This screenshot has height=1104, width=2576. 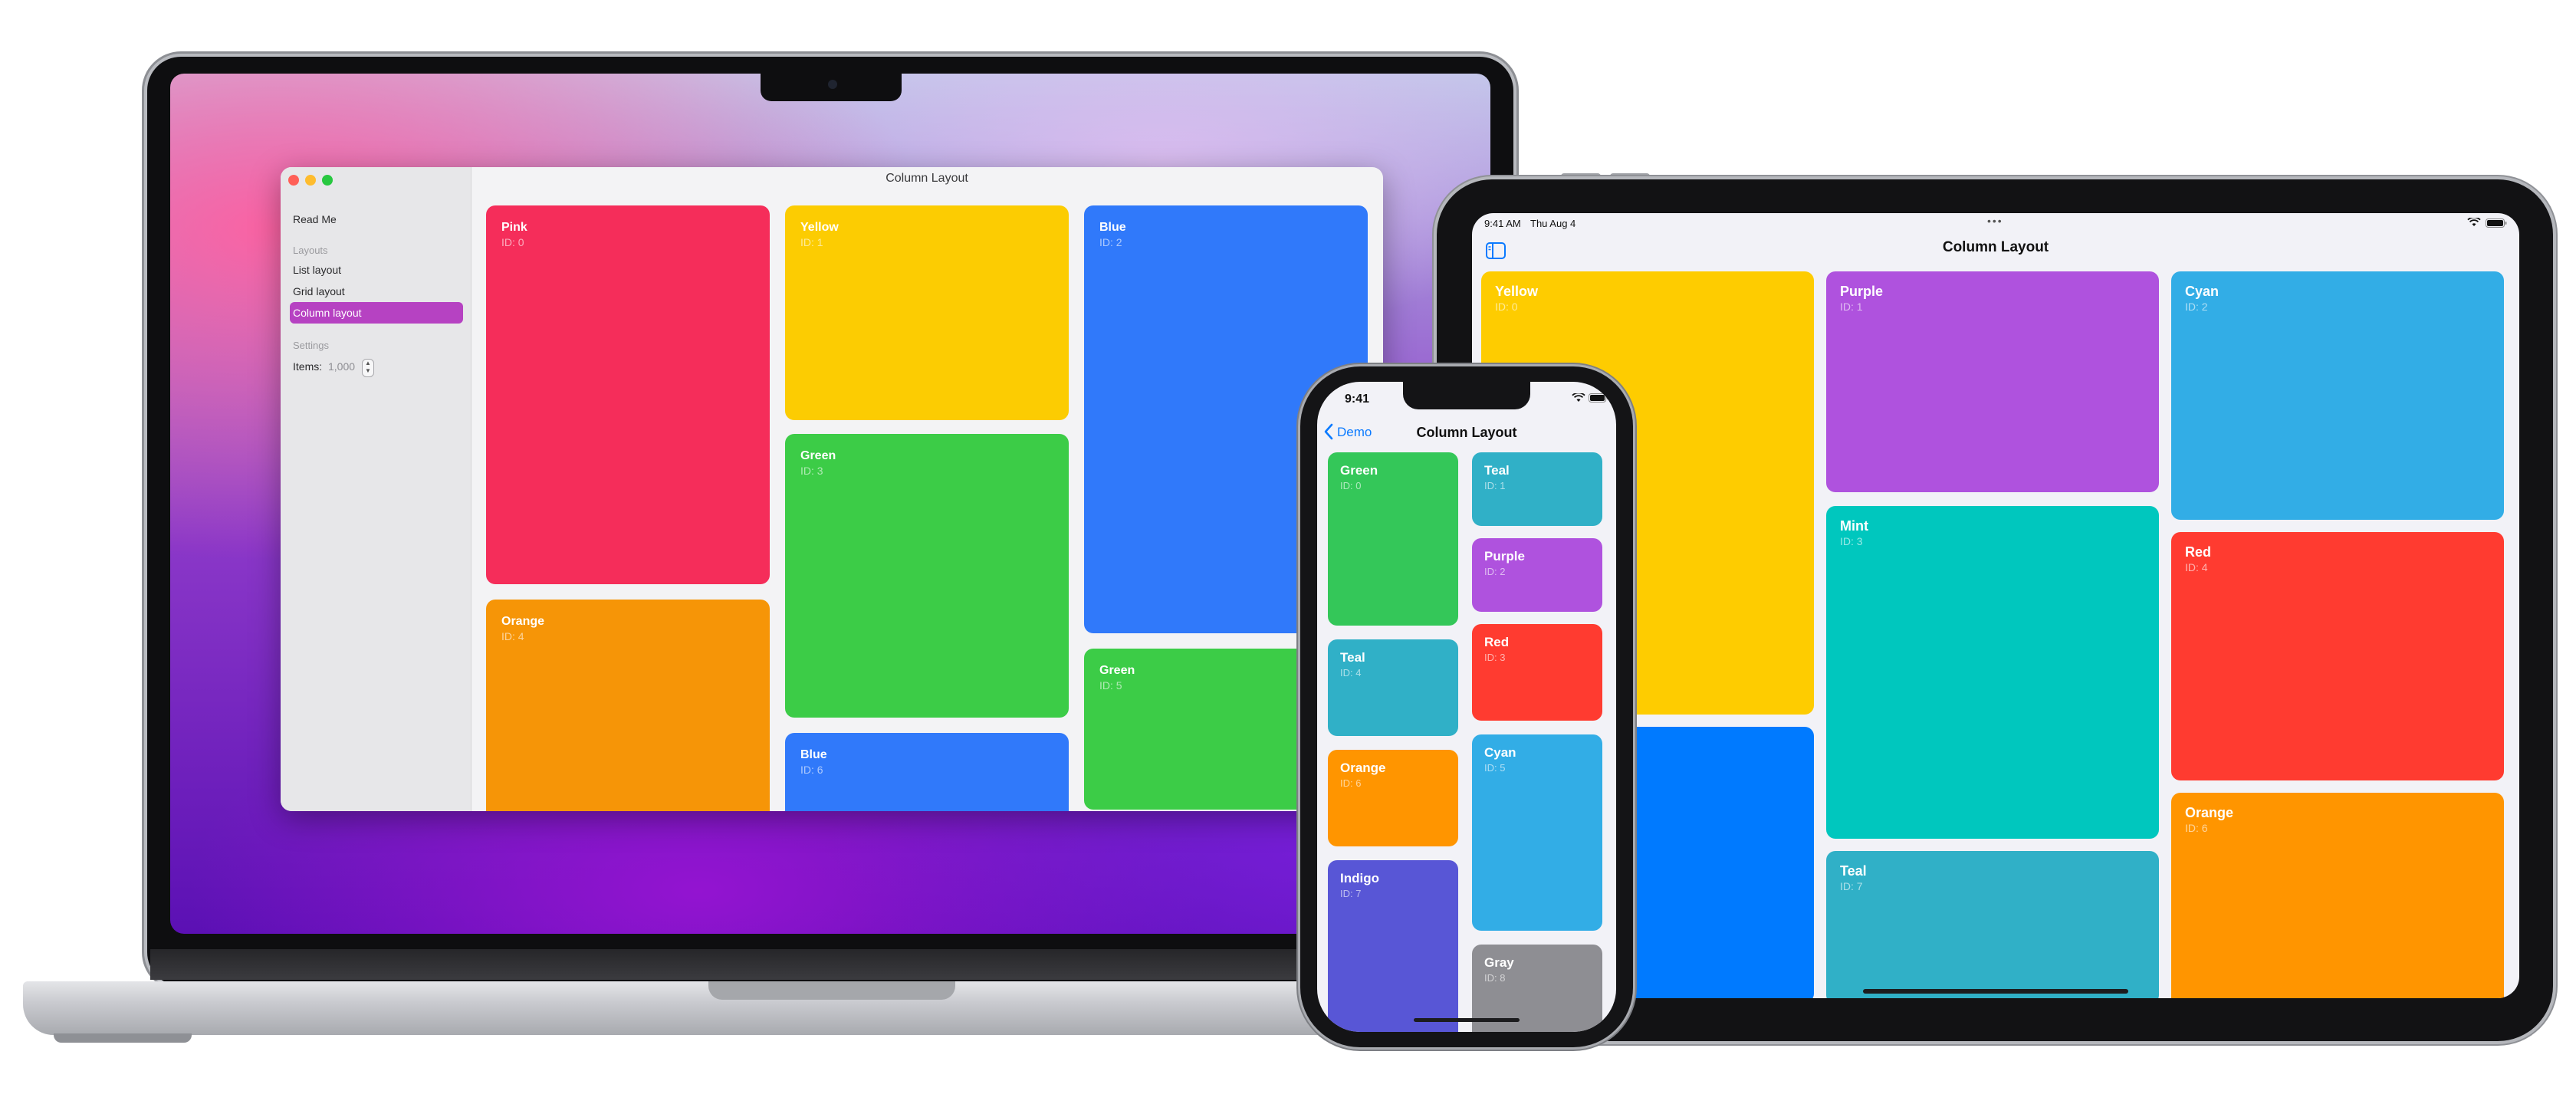 I want to click on sidebar-item-read-me: Read Me, so click(x=315, y=219).